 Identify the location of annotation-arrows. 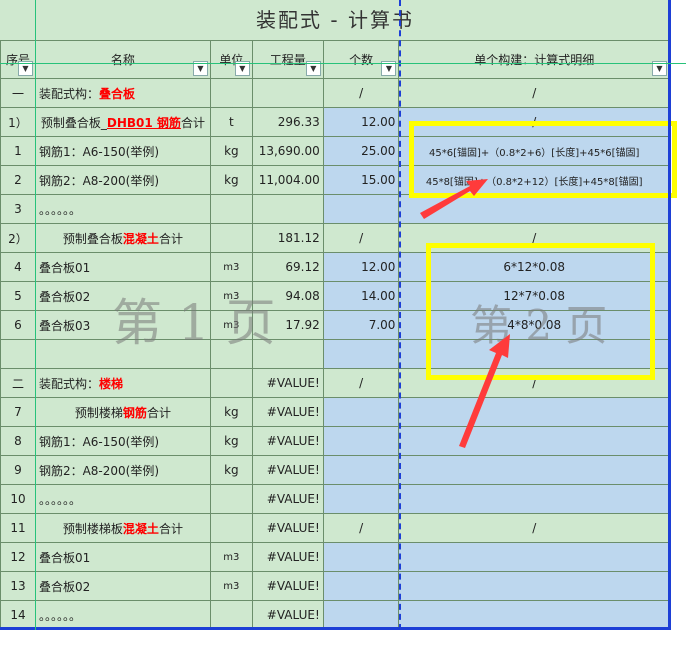
(465, 313).